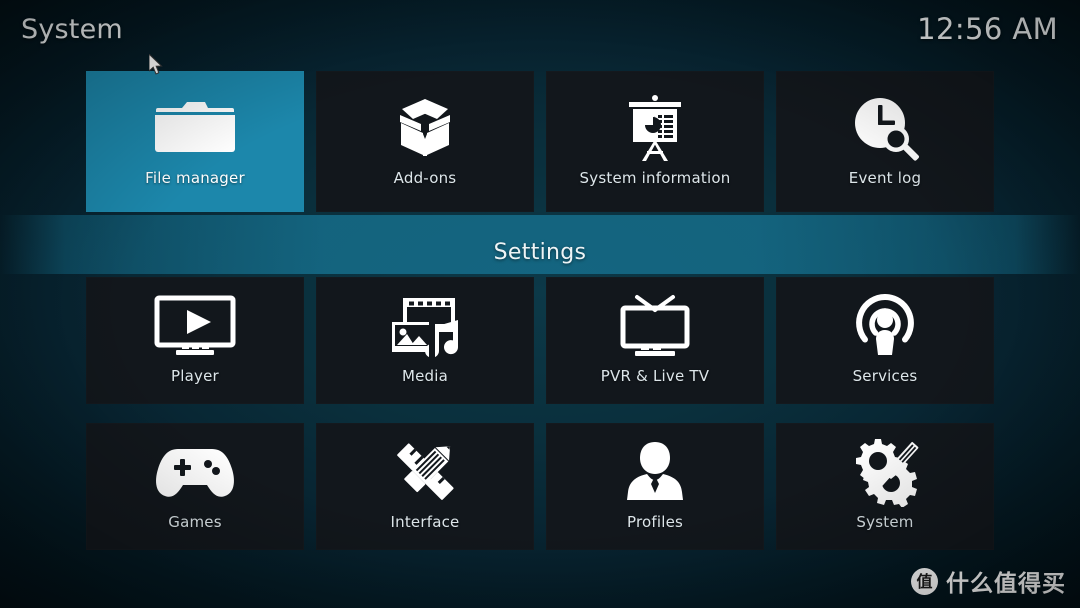 The image size is (1080, 608). What do you see at coordinates (885, 522) in the screenshot?
I see `tile-label: System` at bounding box center [885, 522].